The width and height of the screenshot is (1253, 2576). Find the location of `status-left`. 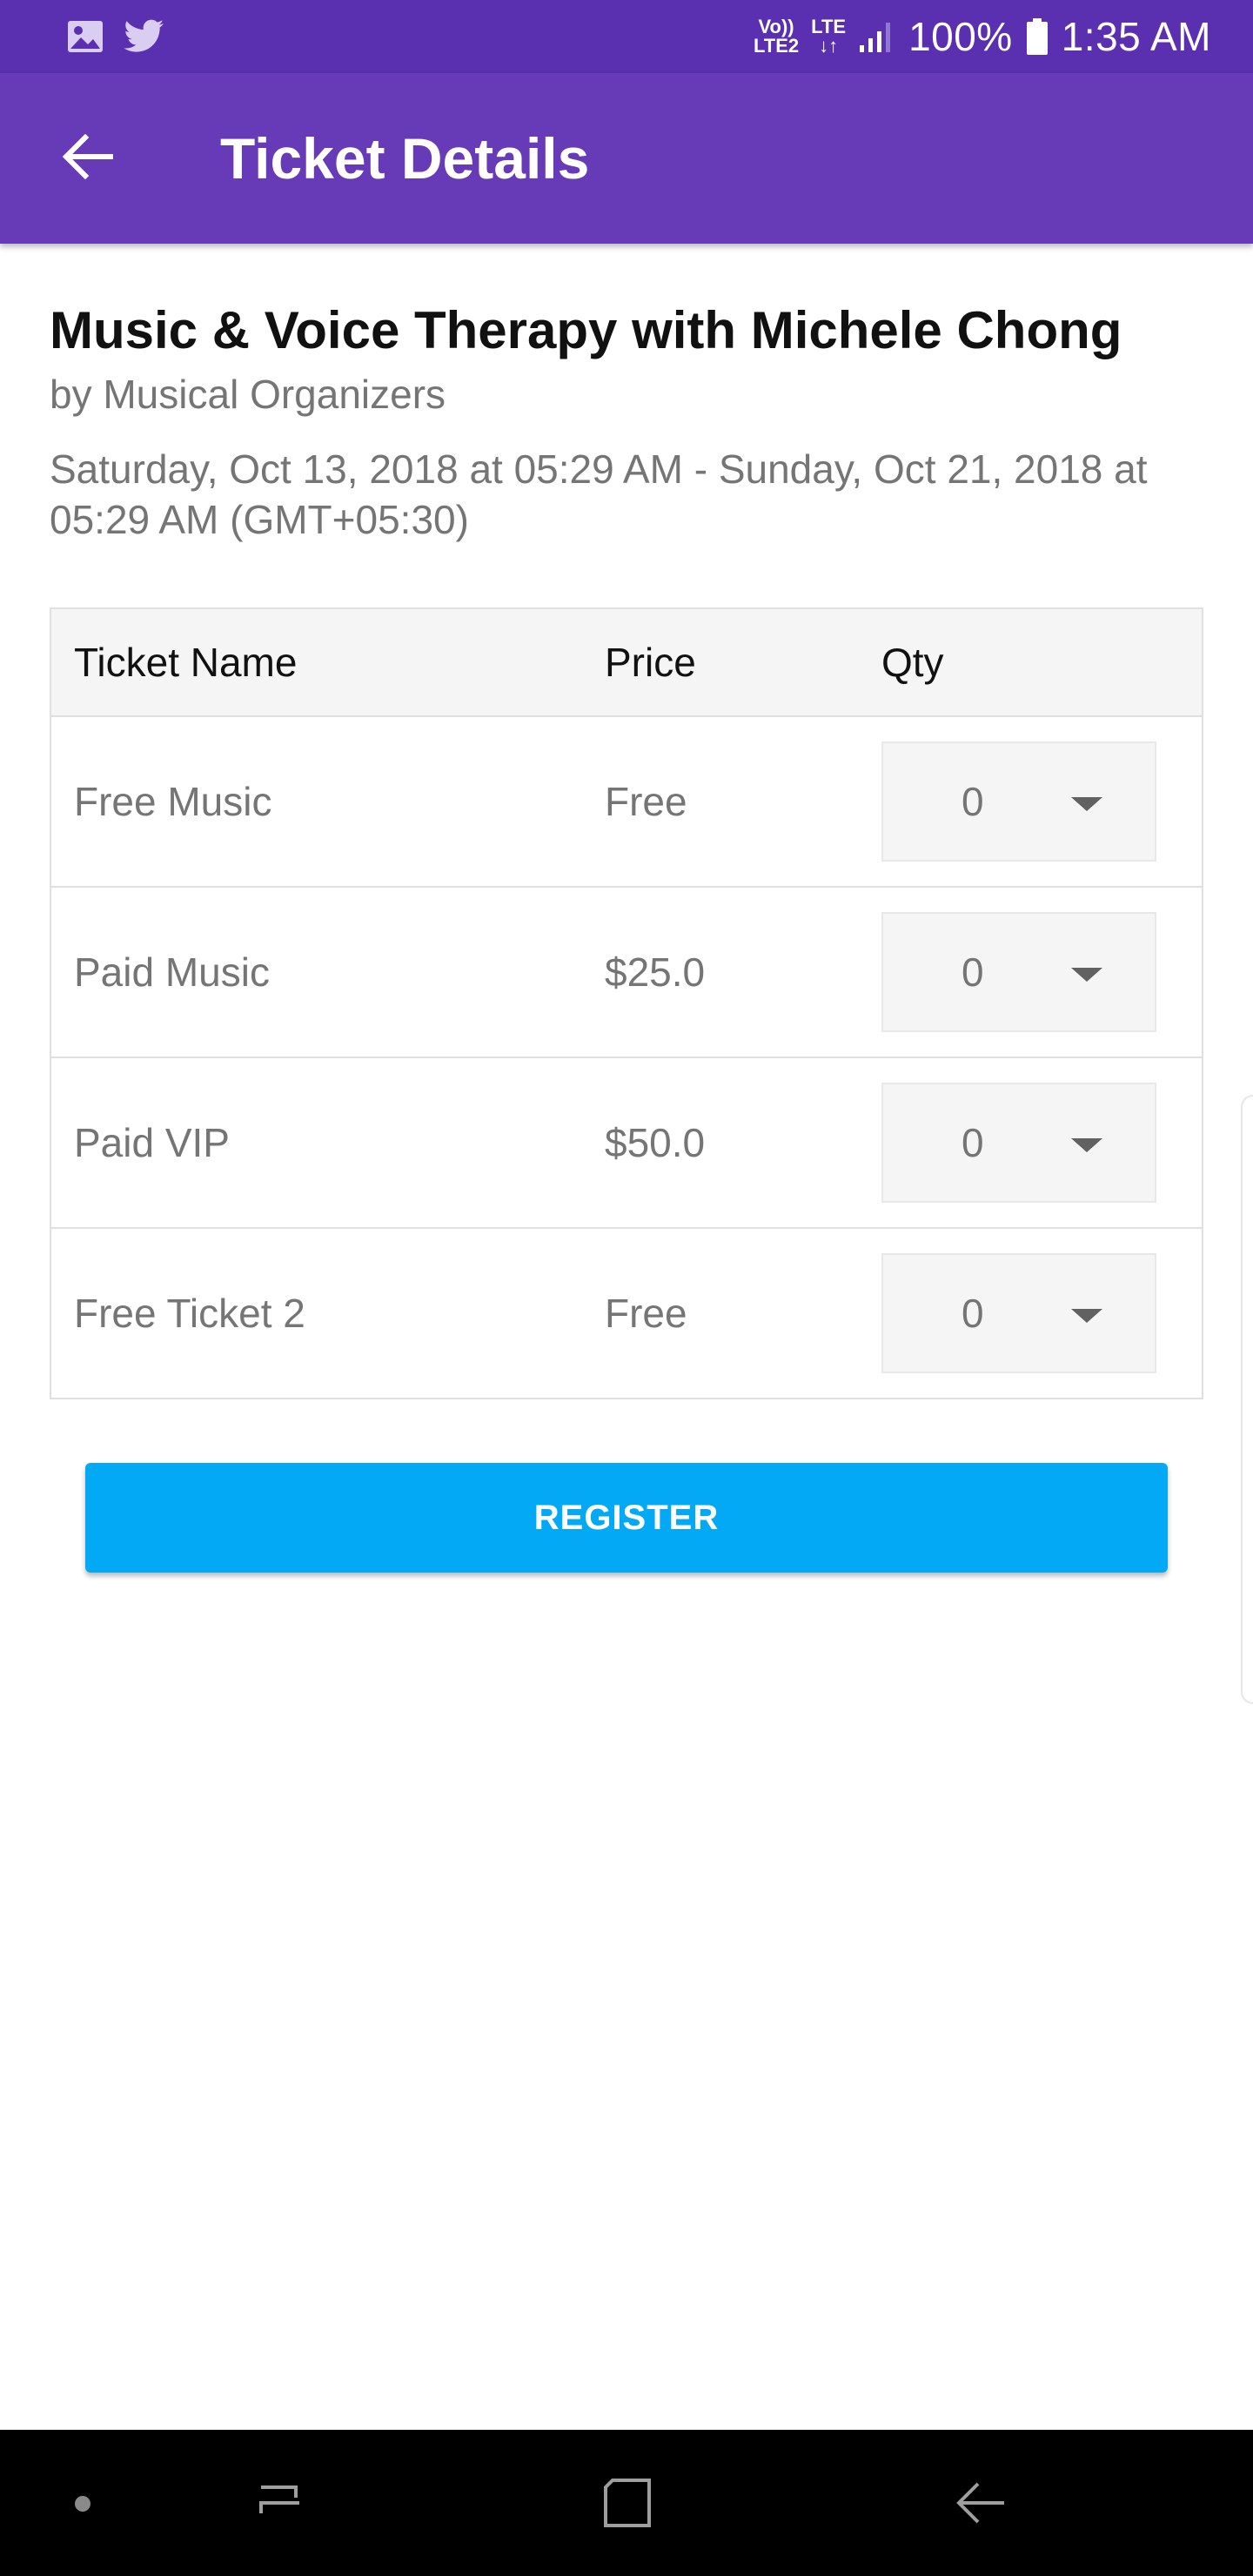

status-left is located at coordinates (115, 37).